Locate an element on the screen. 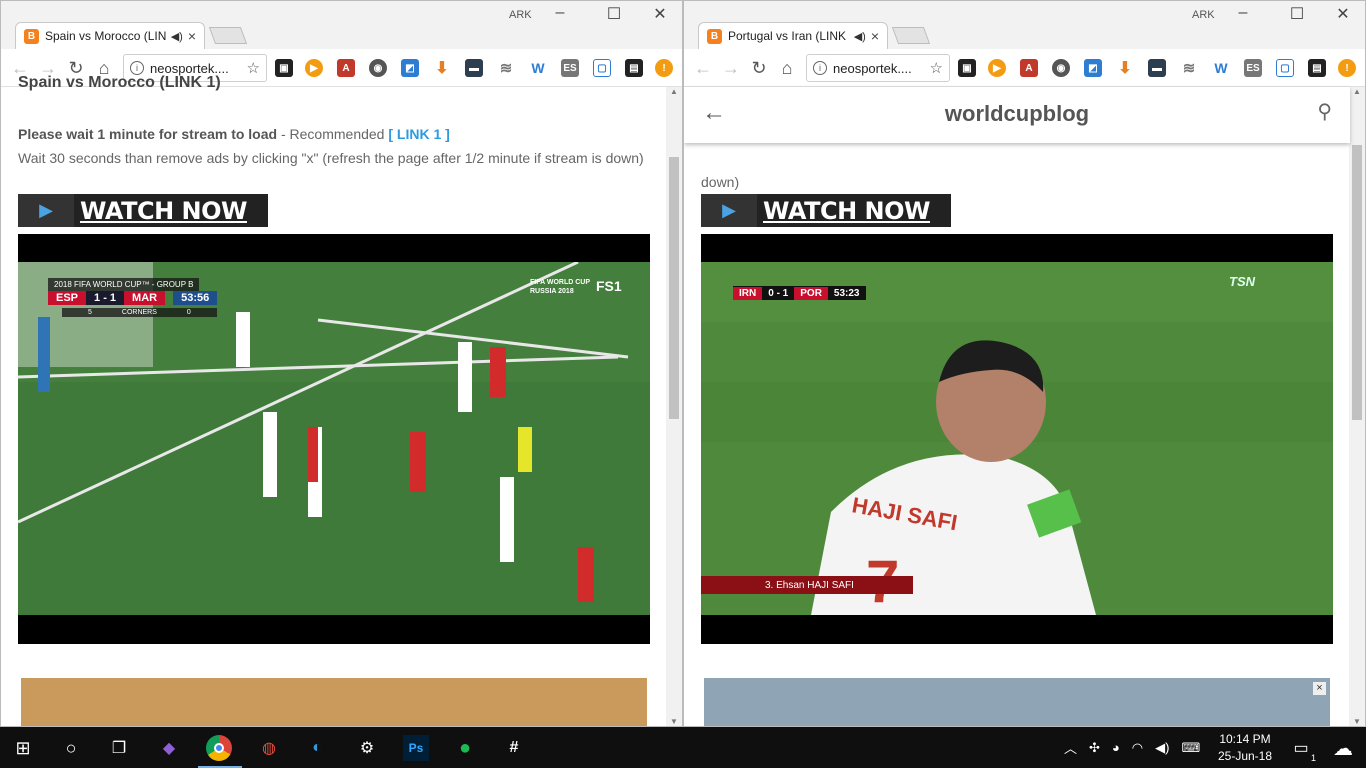  browser-tab: B Portugal vs Iran (LINK ◀) × is located at coordinates (793, 35).